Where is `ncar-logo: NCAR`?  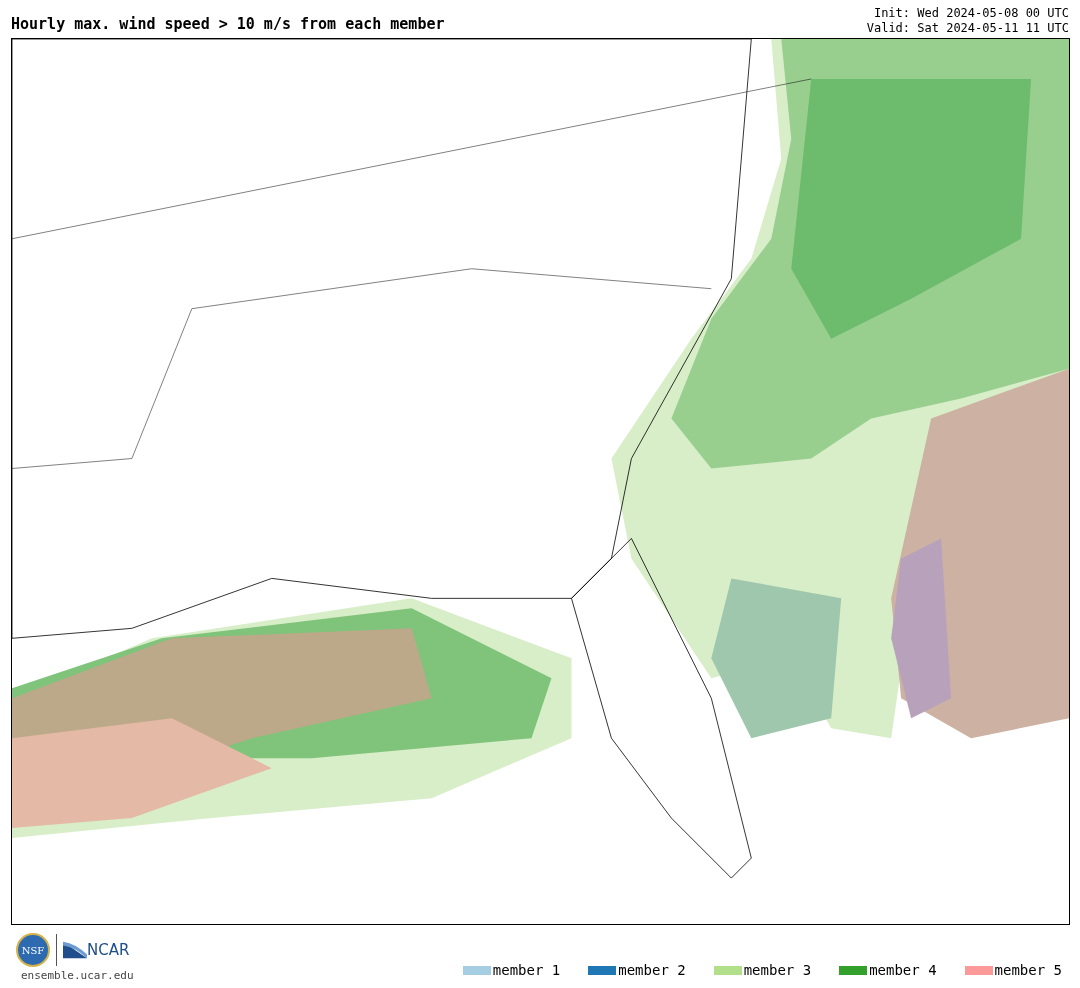
ncar-logo: NCAR is located at coordinates (108, 950).